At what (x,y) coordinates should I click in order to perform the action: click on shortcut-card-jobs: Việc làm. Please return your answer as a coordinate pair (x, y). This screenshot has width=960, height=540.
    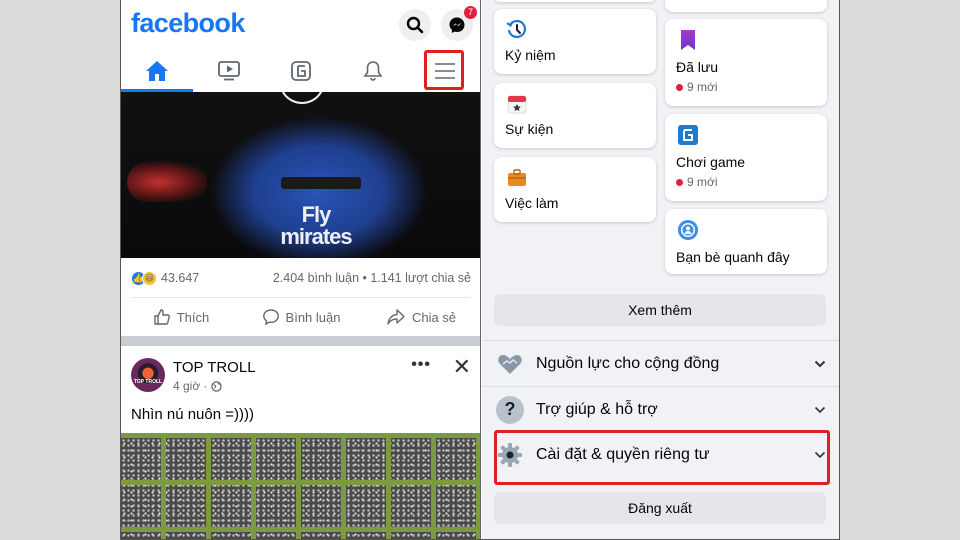
    Looking at the image, I should click on (575, 189).